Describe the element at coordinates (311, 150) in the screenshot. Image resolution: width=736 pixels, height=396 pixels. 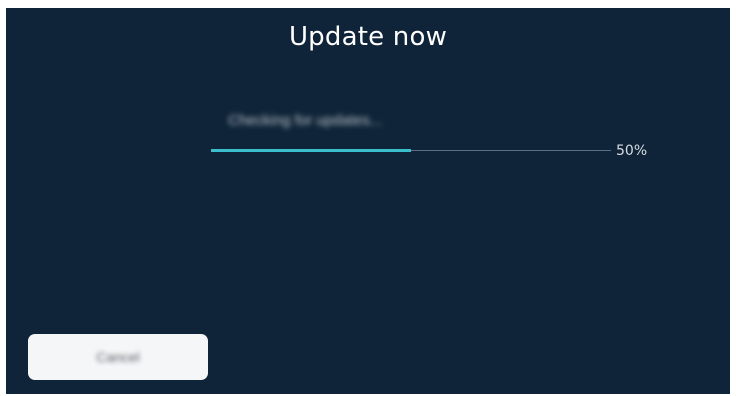
I see `update-progress-fill` at that location.